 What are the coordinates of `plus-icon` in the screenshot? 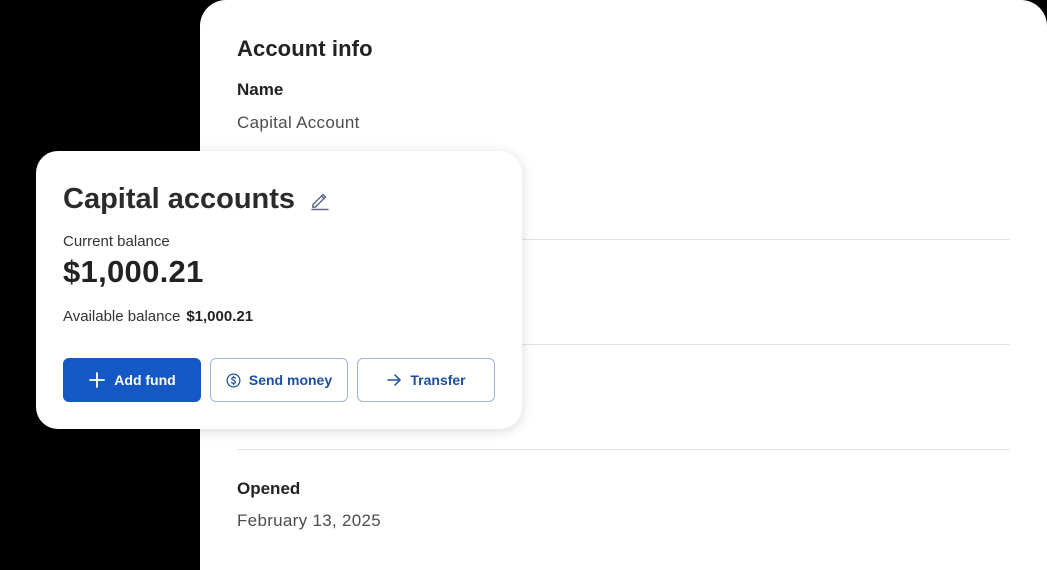 It's located at (97, 380).